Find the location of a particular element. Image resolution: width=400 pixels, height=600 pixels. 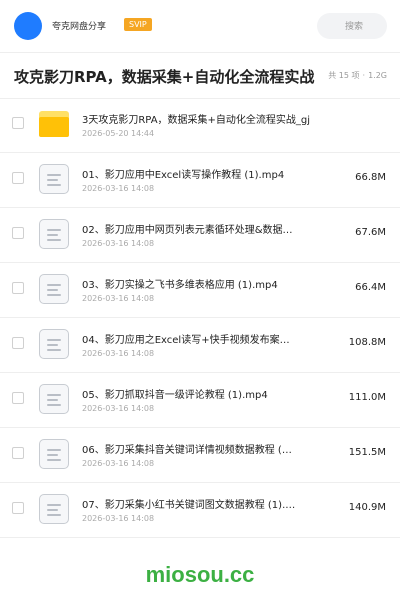

svip-badge: SVIP is located at coordinates (138, 24).